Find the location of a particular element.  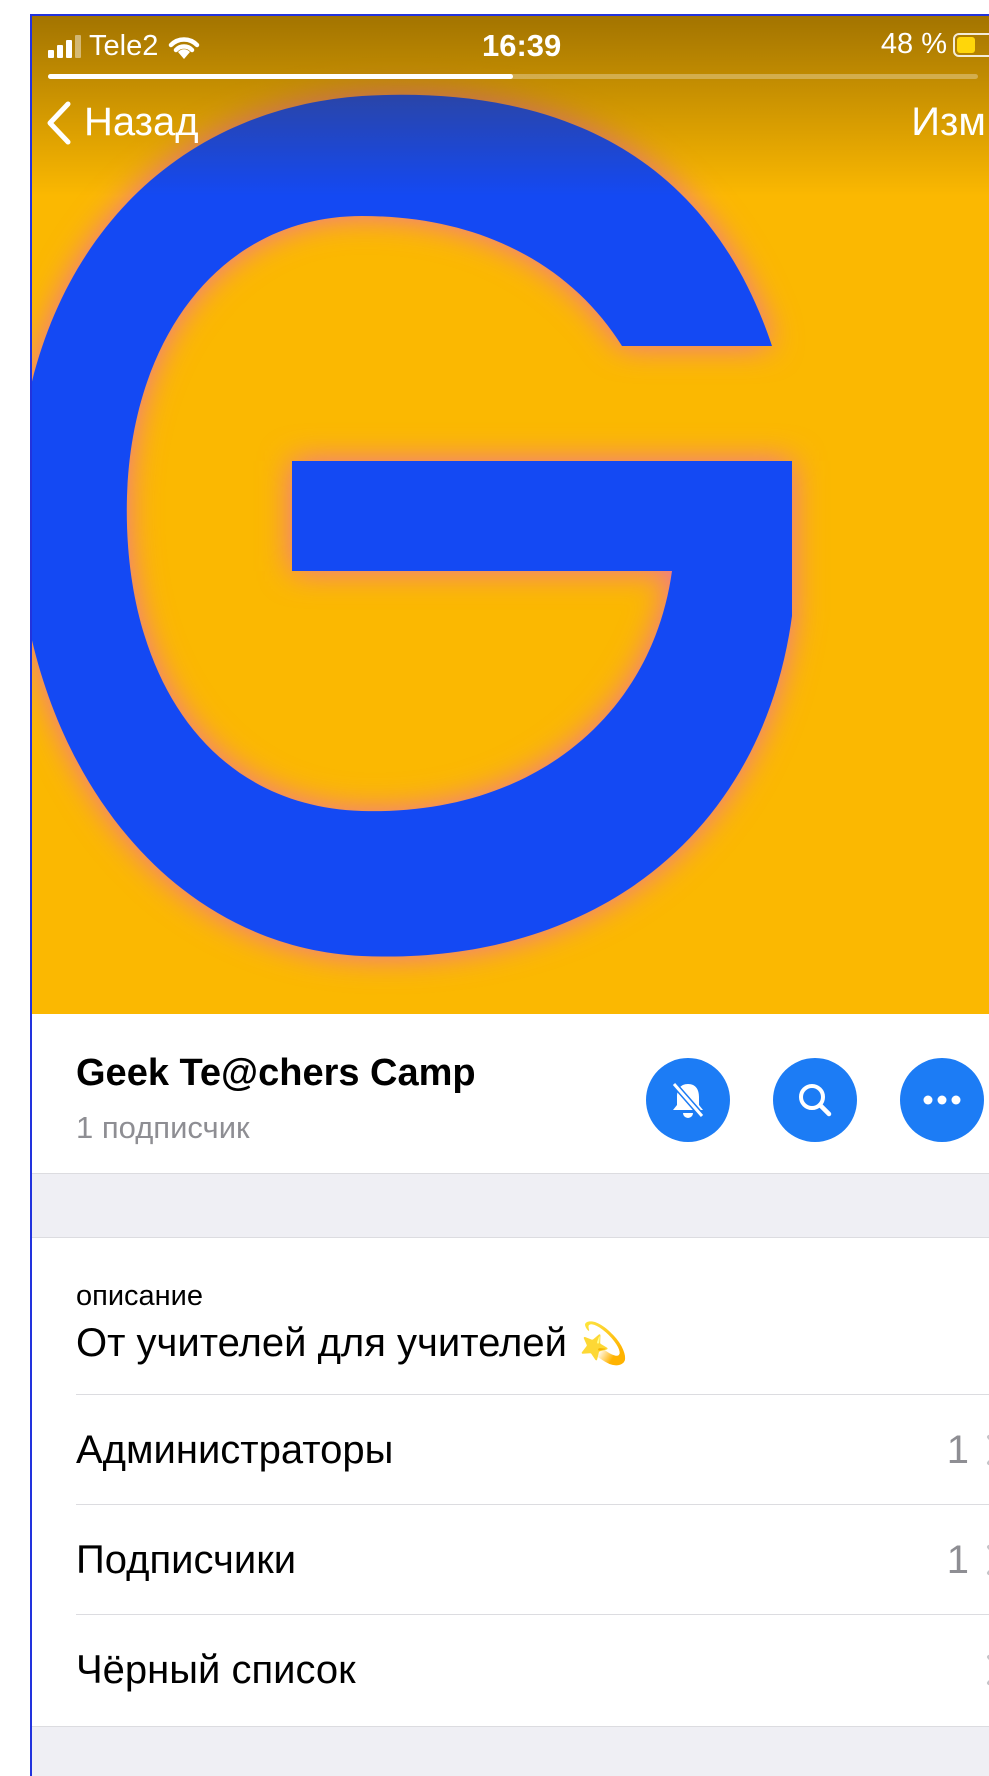

search-button is located at coordinates (815, 1100).